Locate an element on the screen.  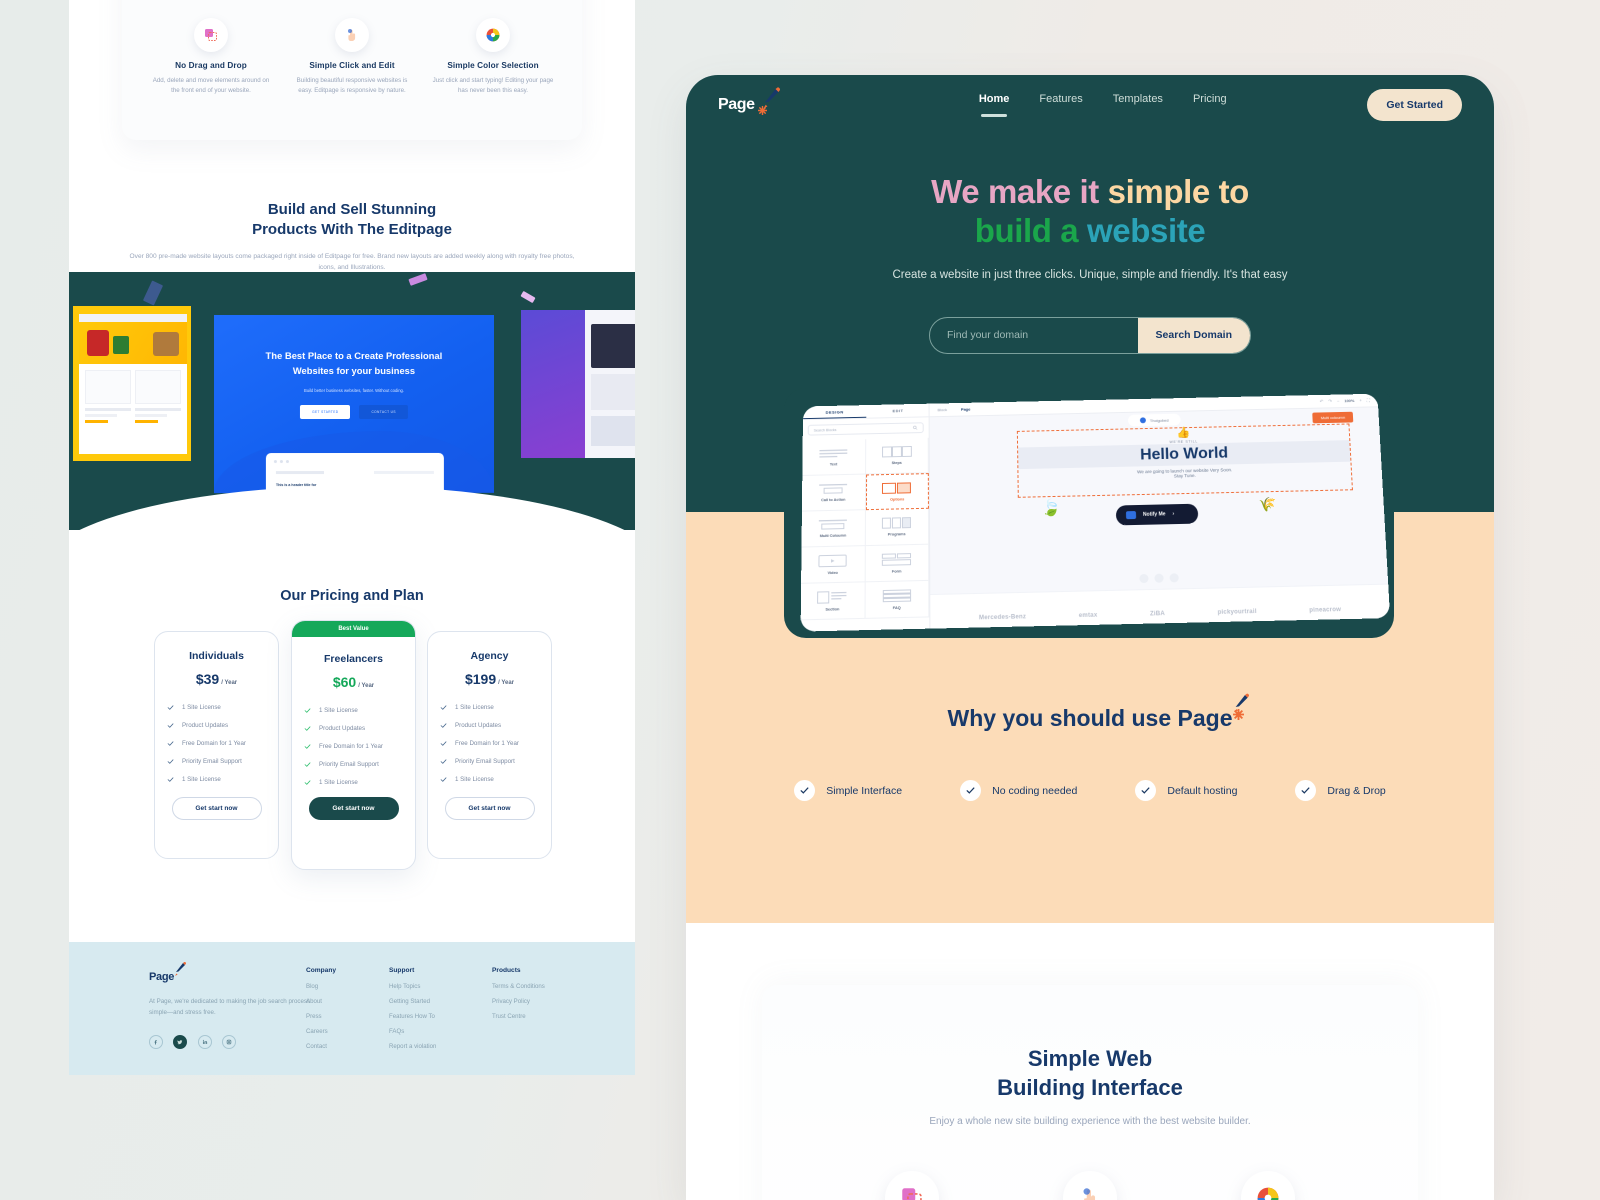
search-input is located at coordinates (1034, 335).